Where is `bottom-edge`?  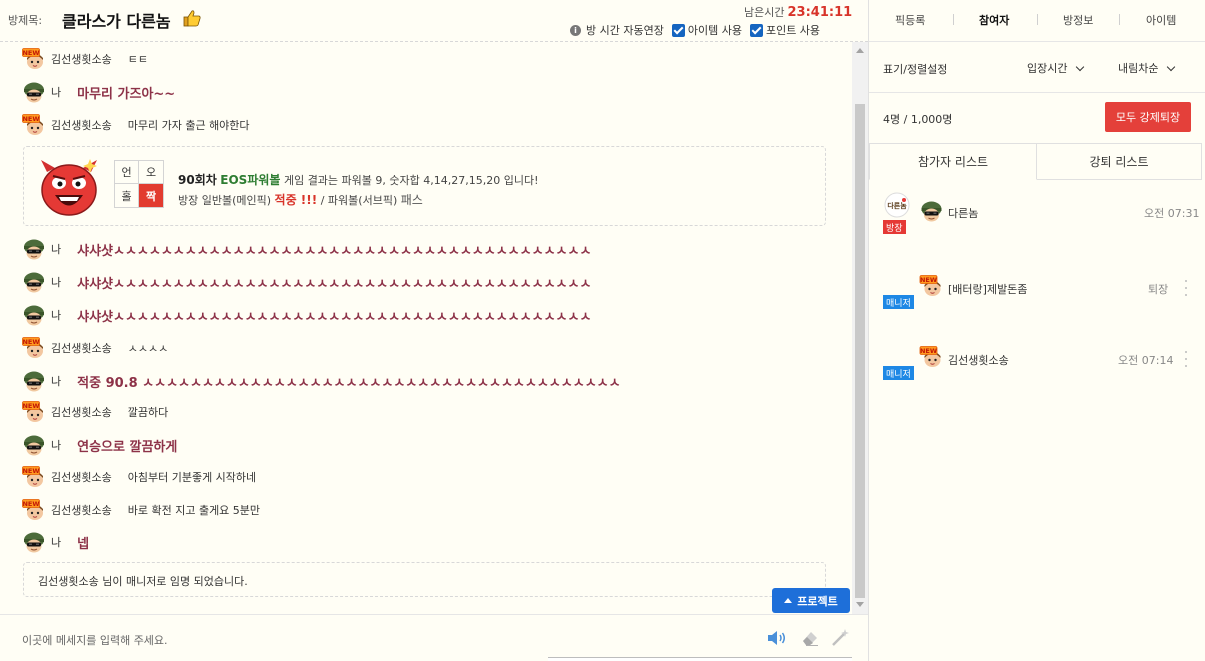 bottom-edge is located at coordinates (700, 659).